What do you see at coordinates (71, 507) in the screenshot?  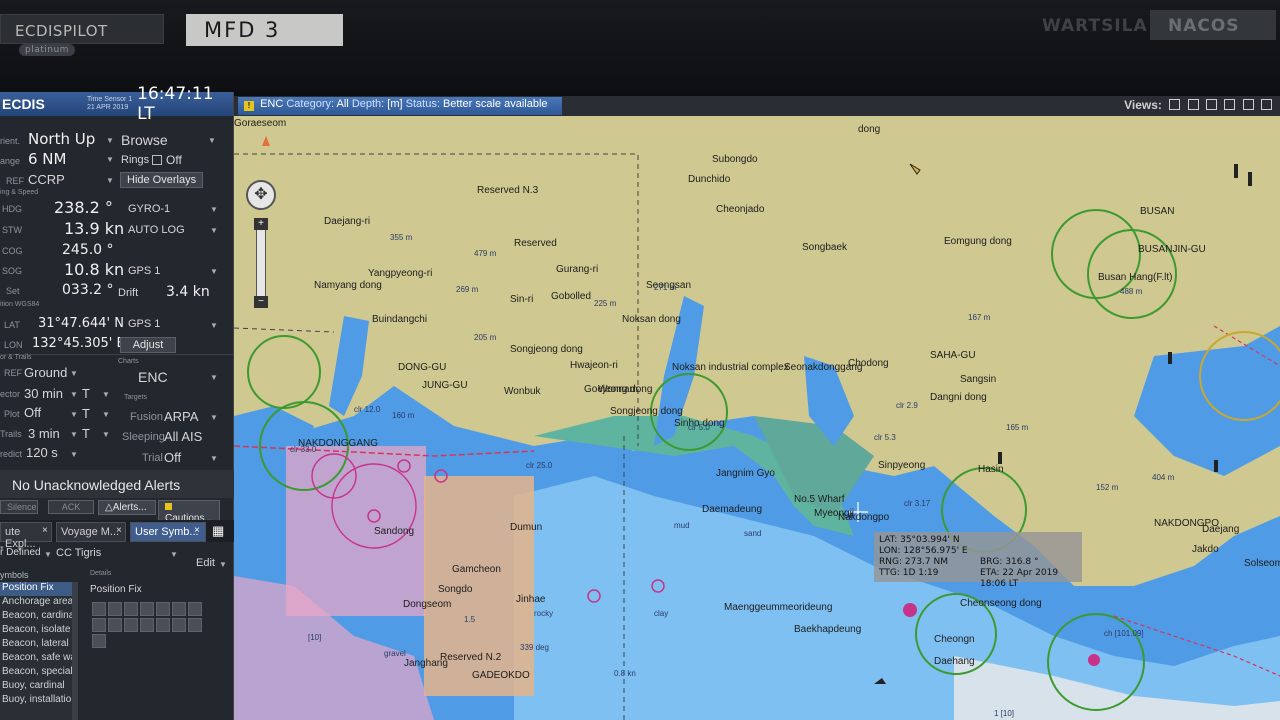 I see `ack-button: ACK` at bounding box center [71, 507].